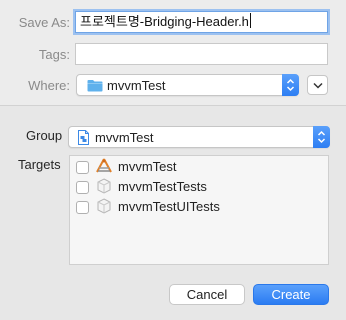 This screenshot has height=320, width=346. I want to click on expand-button, so click(317, 85).